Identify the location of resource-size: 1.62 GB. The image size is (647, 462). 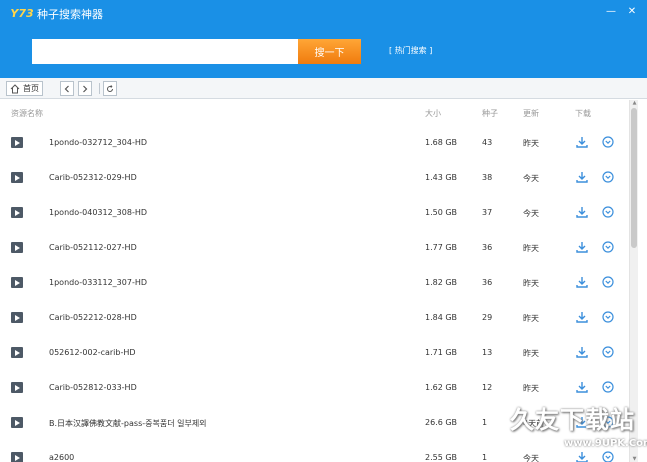
(441, 387).